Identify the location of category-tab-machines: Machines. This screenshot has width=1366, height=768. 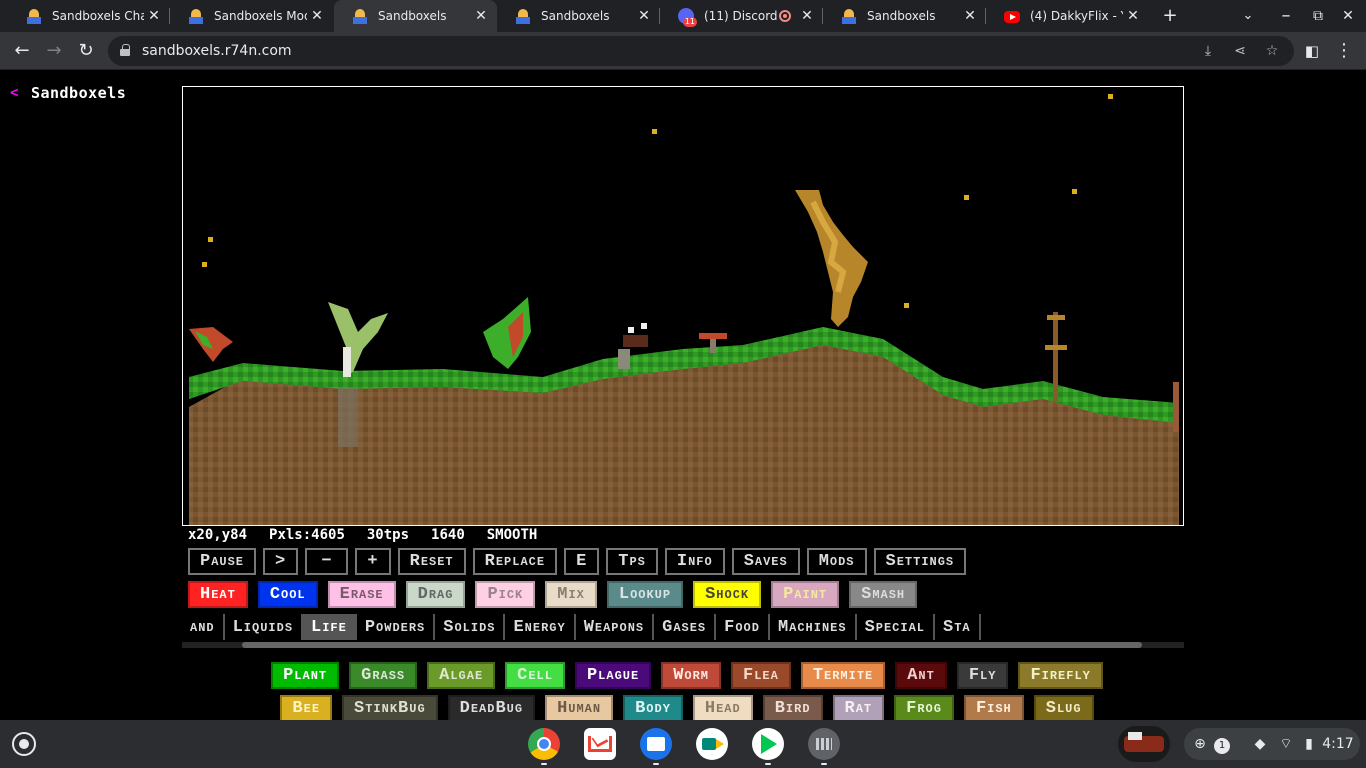
(813, 627).